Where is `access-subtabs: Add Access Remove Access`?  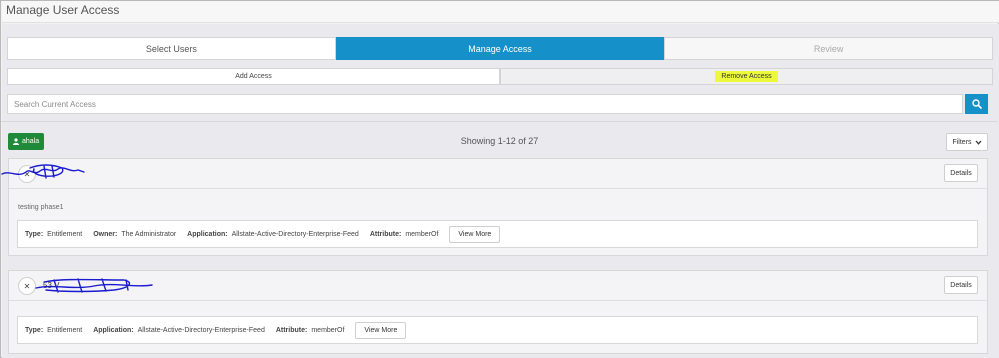
access-subtabs: Add Access Remove Access is located at coordinates (500, 76).